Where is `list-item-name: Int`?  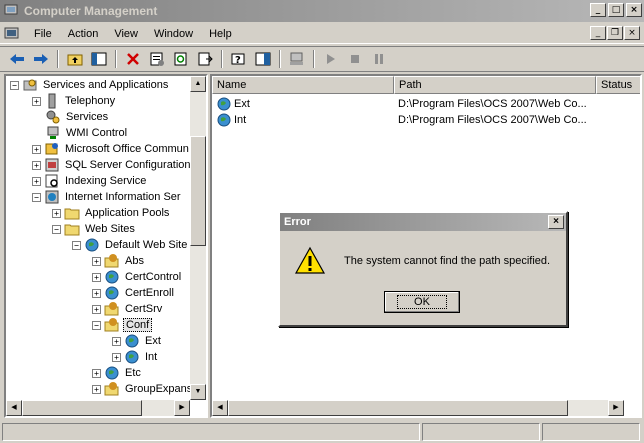 list-item-name: Int is located at coordinates (240, 120).